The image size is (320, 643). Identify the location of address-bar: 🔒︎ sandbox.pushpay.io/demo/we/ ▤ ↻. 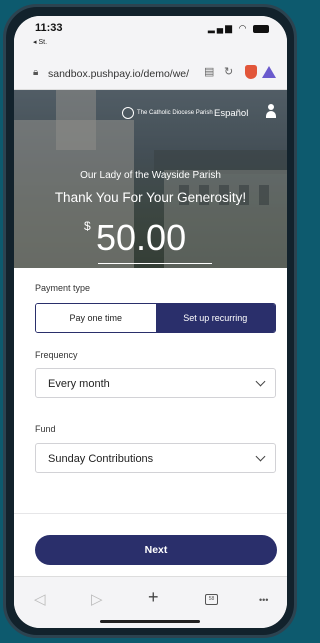
(150, 73).